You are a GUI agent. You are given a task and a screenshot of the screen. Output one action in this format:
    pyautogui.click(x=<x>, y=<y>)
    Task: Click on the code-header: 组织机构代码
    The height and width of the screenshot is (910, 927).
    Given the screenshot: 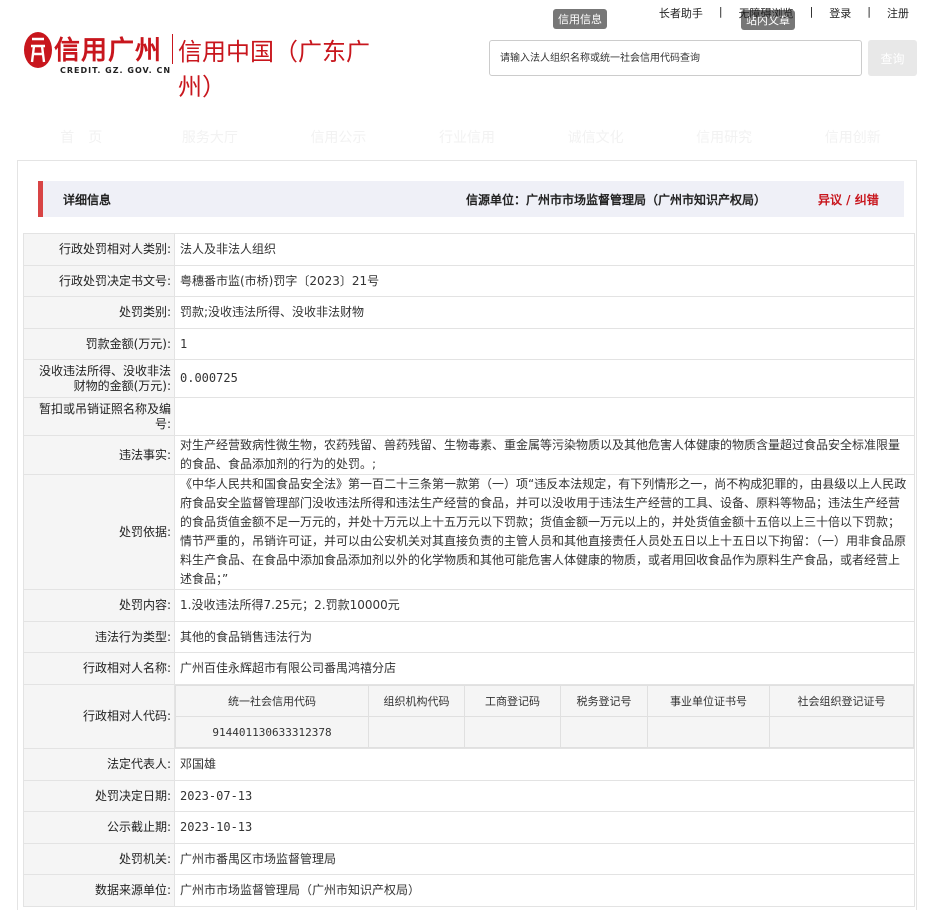 What is the action you would take?
    pyautogui.click(x=416, y=701)
    